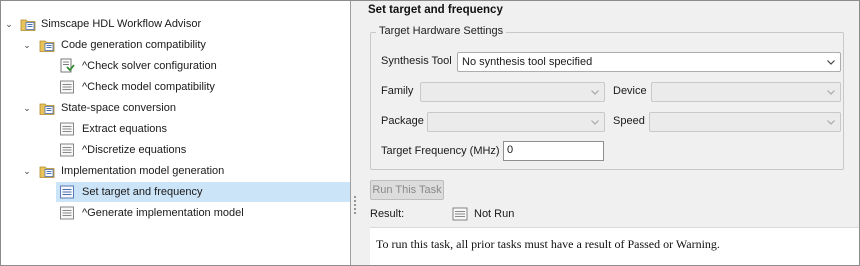  I want to click on synthesis-tool-value: No synthesis tool specified, so click(527, 62).